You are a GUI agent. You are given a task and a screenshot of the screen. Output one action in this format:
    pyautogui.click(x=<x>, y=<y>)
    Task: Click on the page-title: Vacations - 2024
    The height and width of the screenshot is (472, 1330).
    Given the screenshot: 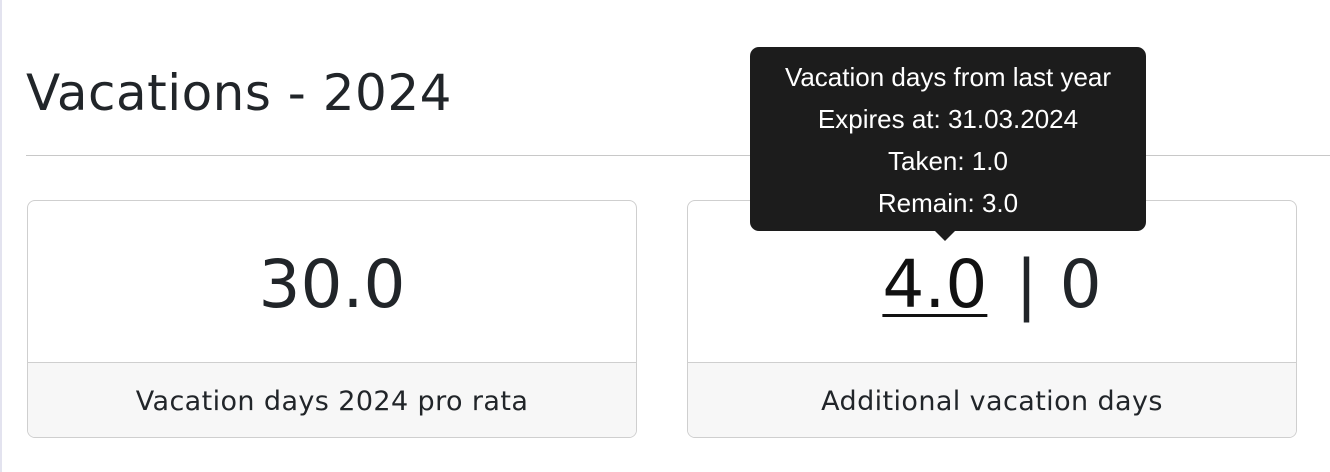 What is the action you would take?
    pyautogui.click(x=239, y=93)
    